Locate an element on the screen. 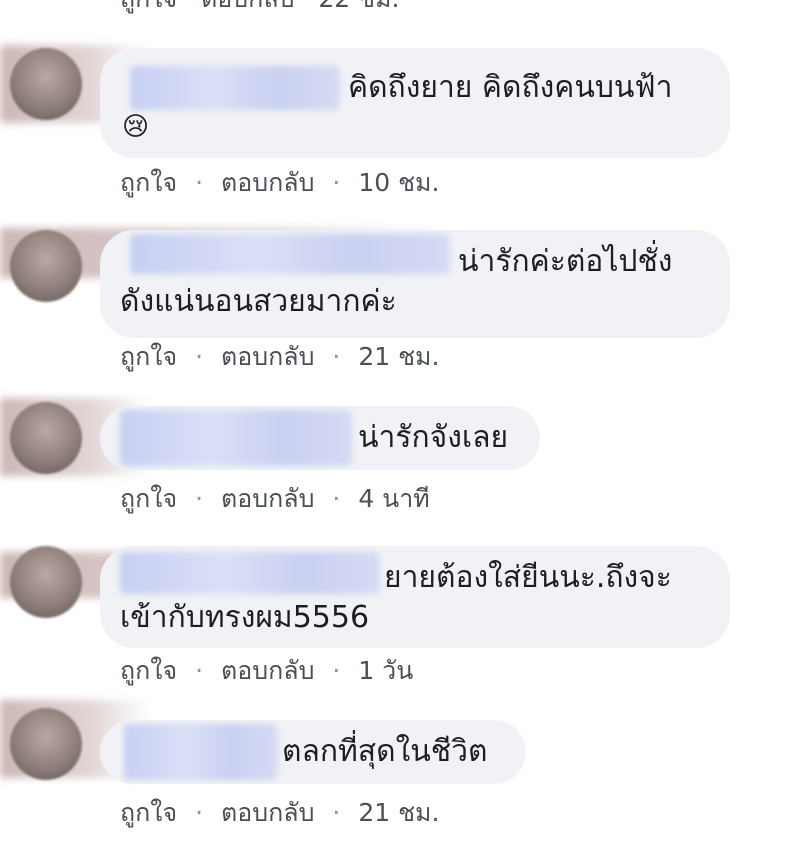 This screenshot has height=863, width=800. crying-emoji-icon: 😢 is located at coordinates (136, 127).